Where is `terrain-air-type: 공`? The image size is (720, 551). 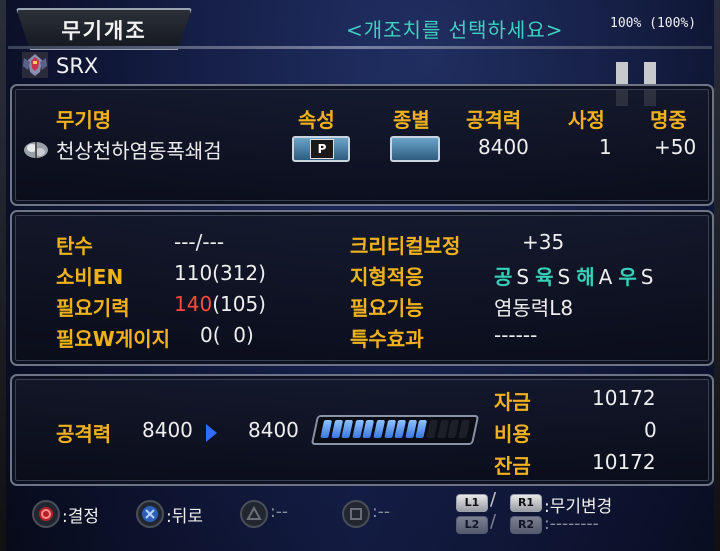
terrain-air-type: 공 is located at coordinates (503, 277).